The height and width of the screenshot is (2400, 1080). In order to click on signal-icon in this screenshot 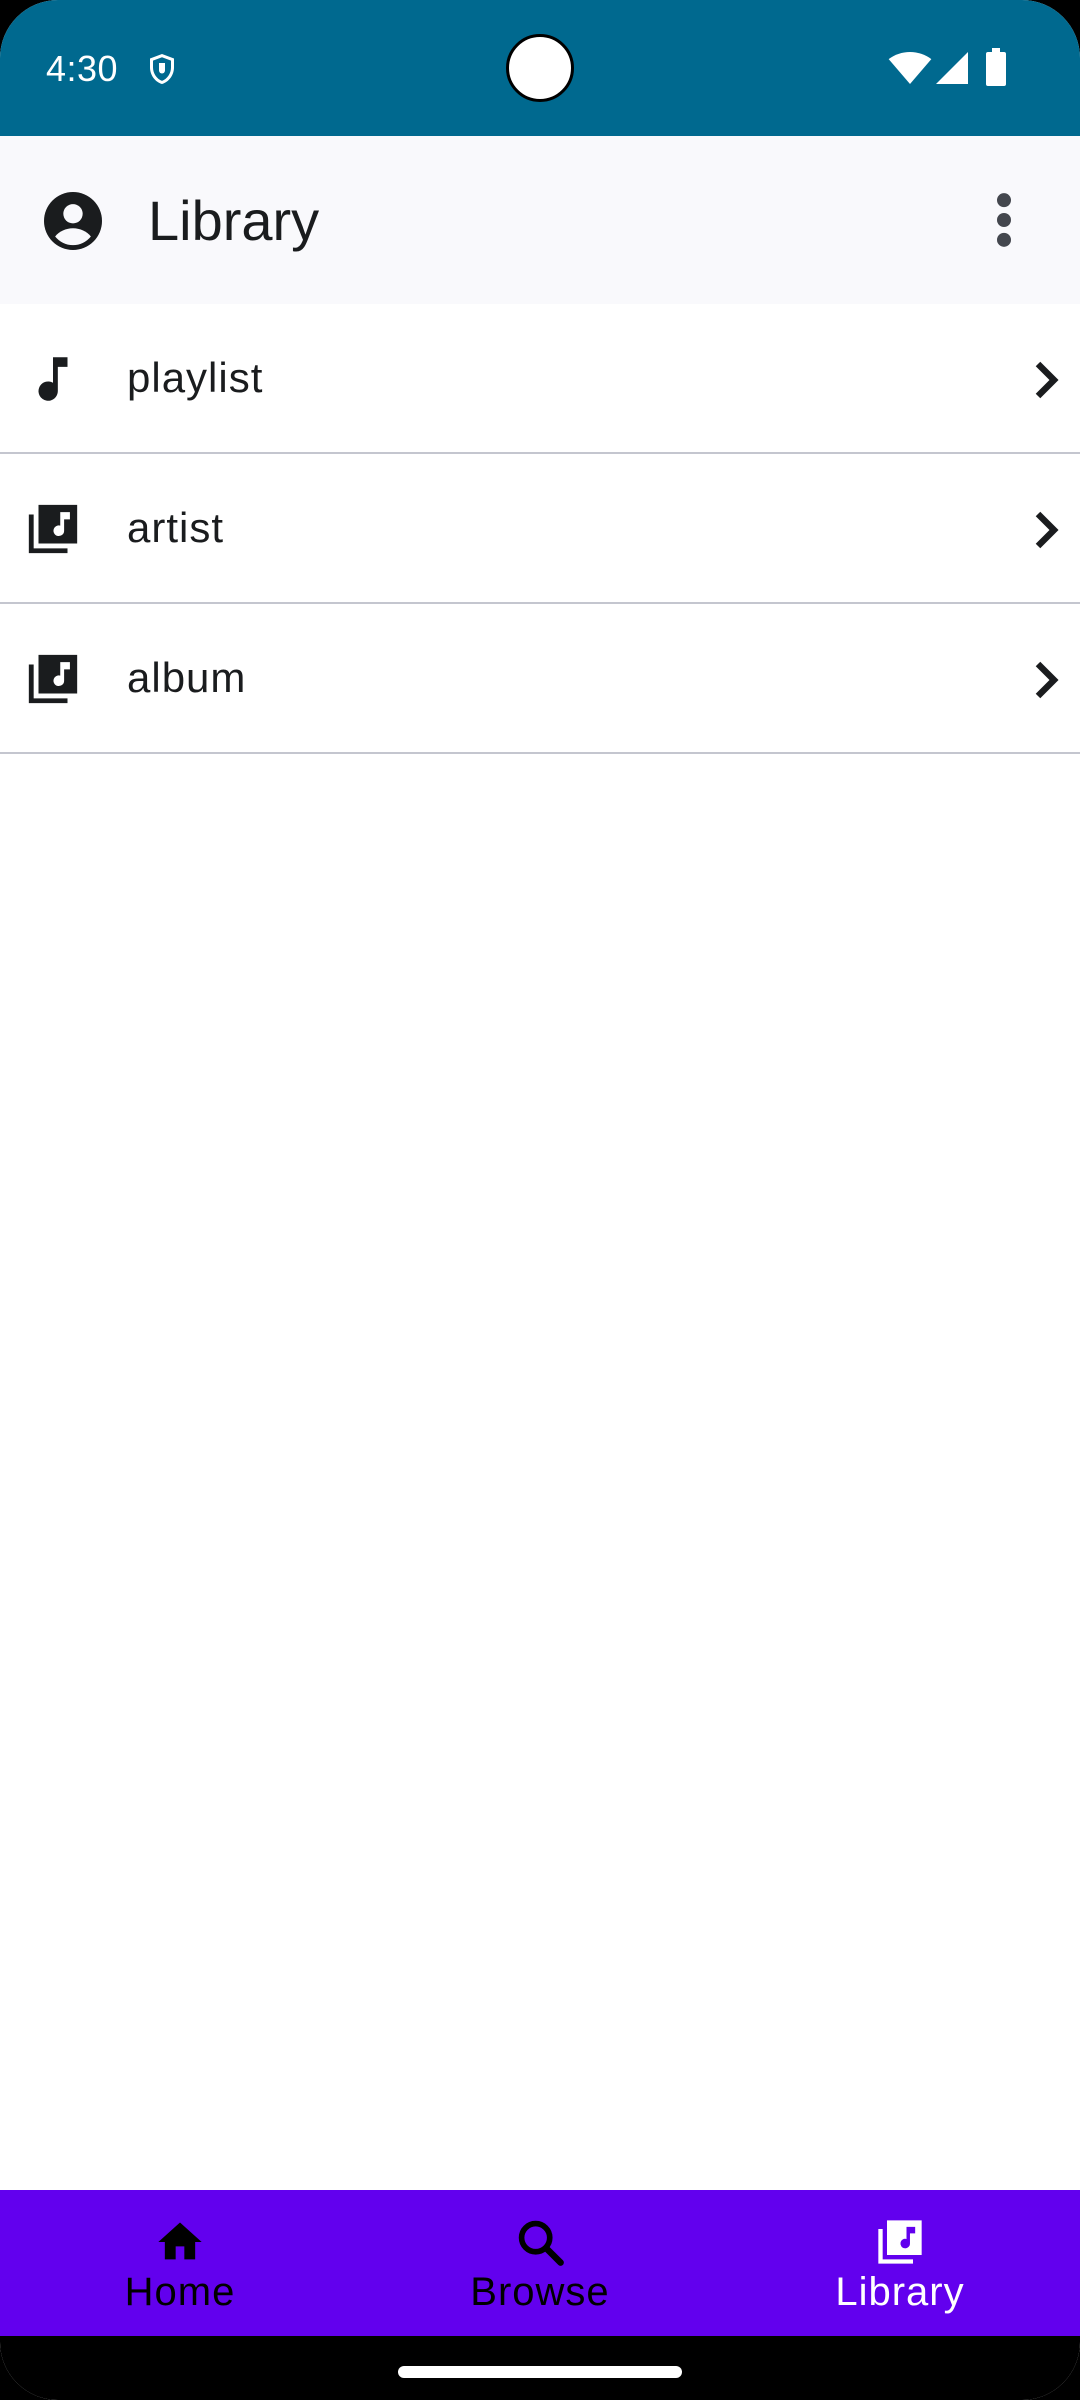, I will do `click(952, 68)`.